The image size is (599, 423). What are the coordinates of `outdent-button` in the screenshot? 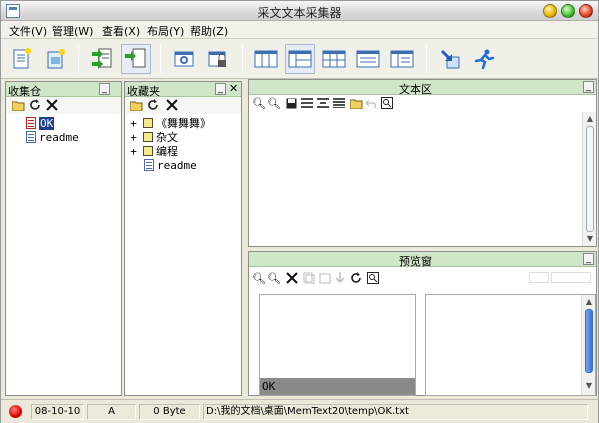 It's located at (323, 103).